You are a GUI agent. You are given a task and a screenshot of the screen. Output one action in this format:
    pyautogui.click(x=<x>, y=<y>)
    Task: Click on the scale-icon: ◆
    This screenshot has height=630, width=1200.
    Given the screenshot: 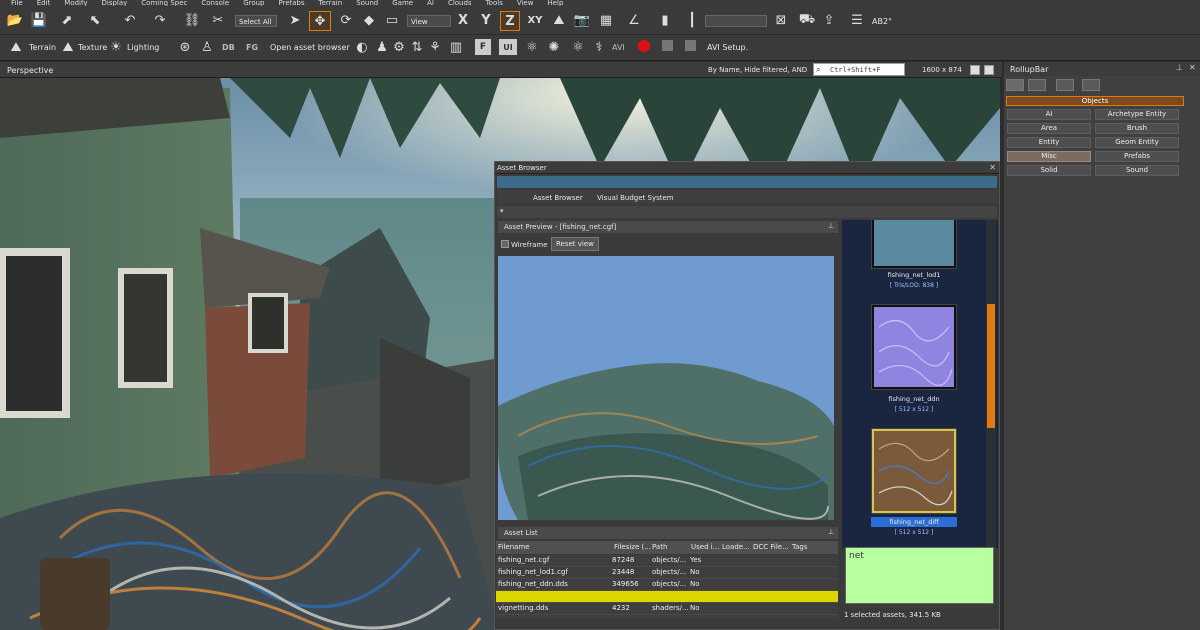 What is the action you would take?
    pyautogui.click(x=369, y=20)
    